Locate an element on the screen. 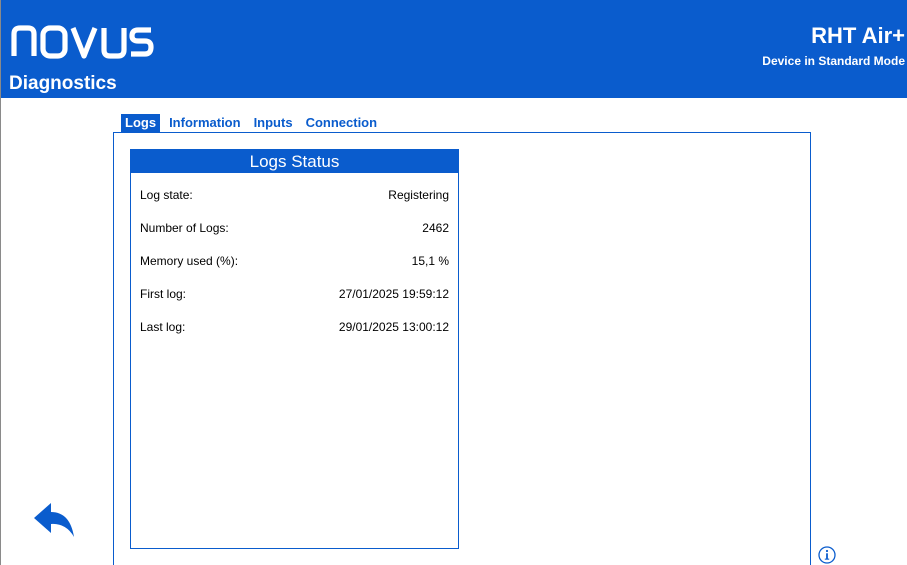  novus-logo is located at coordinates (82, 42).